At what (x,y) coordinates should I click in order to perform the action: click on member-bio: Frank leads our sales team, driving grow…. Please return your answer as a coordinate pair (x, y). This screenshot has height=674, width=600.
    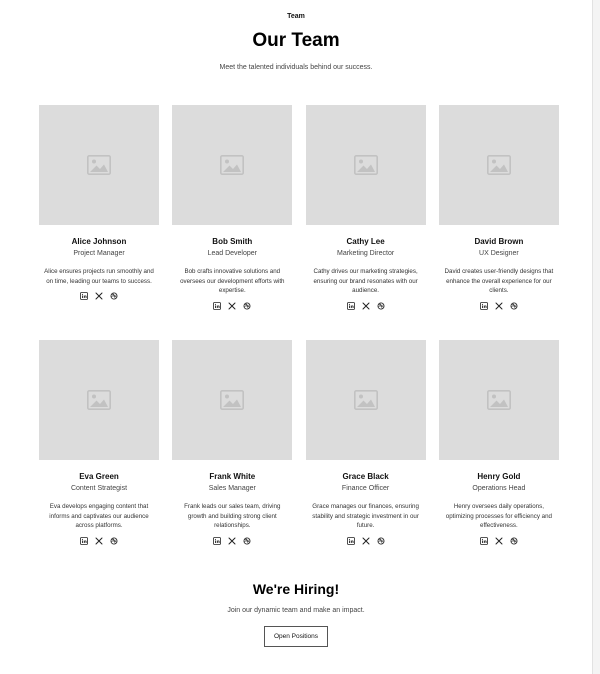
    Looking at the image, I should click on (232, 516).